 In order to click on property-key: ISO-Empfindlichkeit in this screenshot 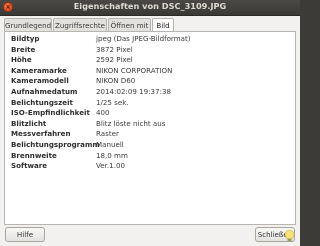, I will do `click(50, 113)`.